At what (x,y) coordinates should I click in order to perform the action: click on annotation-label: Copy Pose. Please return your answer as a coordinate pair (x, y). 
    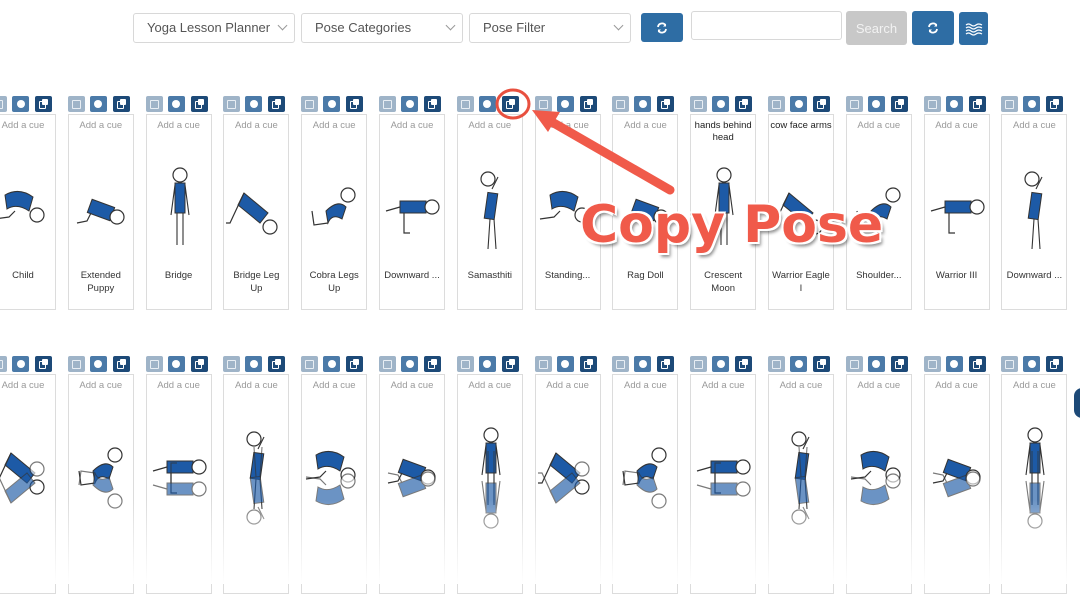
    Looking at the image, I should click on (732, 225).